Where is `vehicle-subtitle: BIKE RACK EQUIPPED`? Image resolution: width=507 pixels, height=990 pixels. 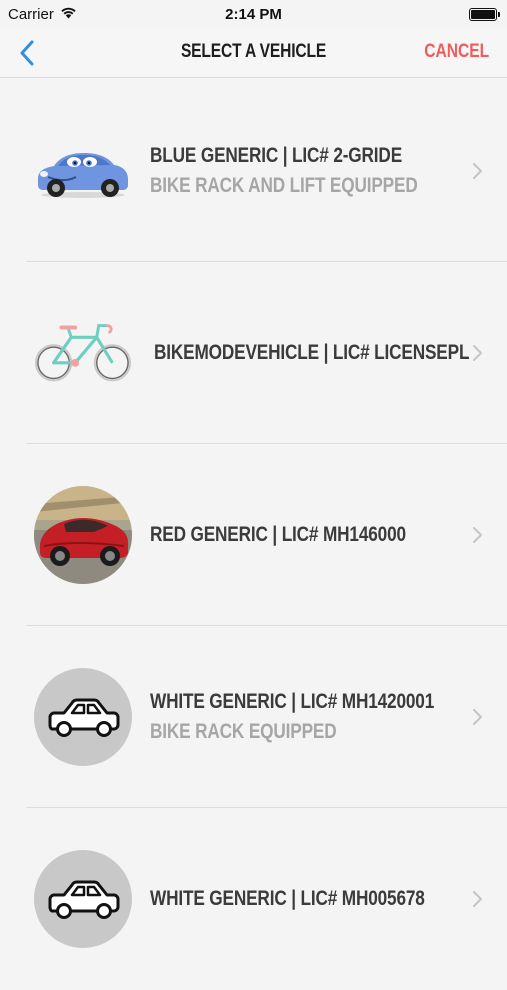
vehicle-subtitle: BIKE RACK EQUIPPED is located at coordinates (243, 731).